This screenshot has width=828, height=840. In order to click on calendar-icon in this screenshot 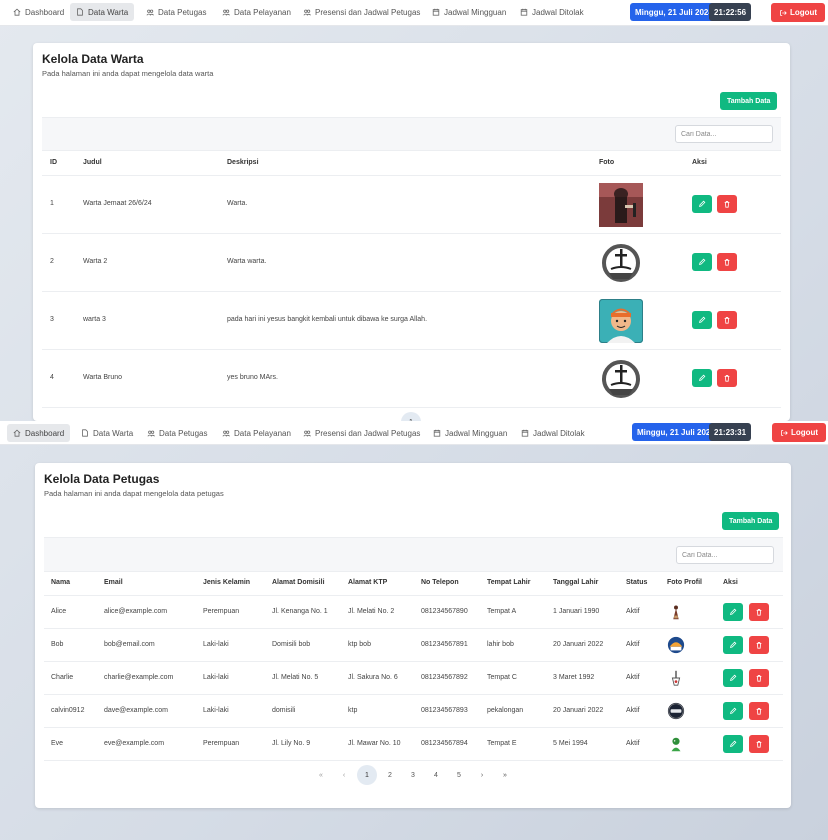, I will do `click(436, 12)`.